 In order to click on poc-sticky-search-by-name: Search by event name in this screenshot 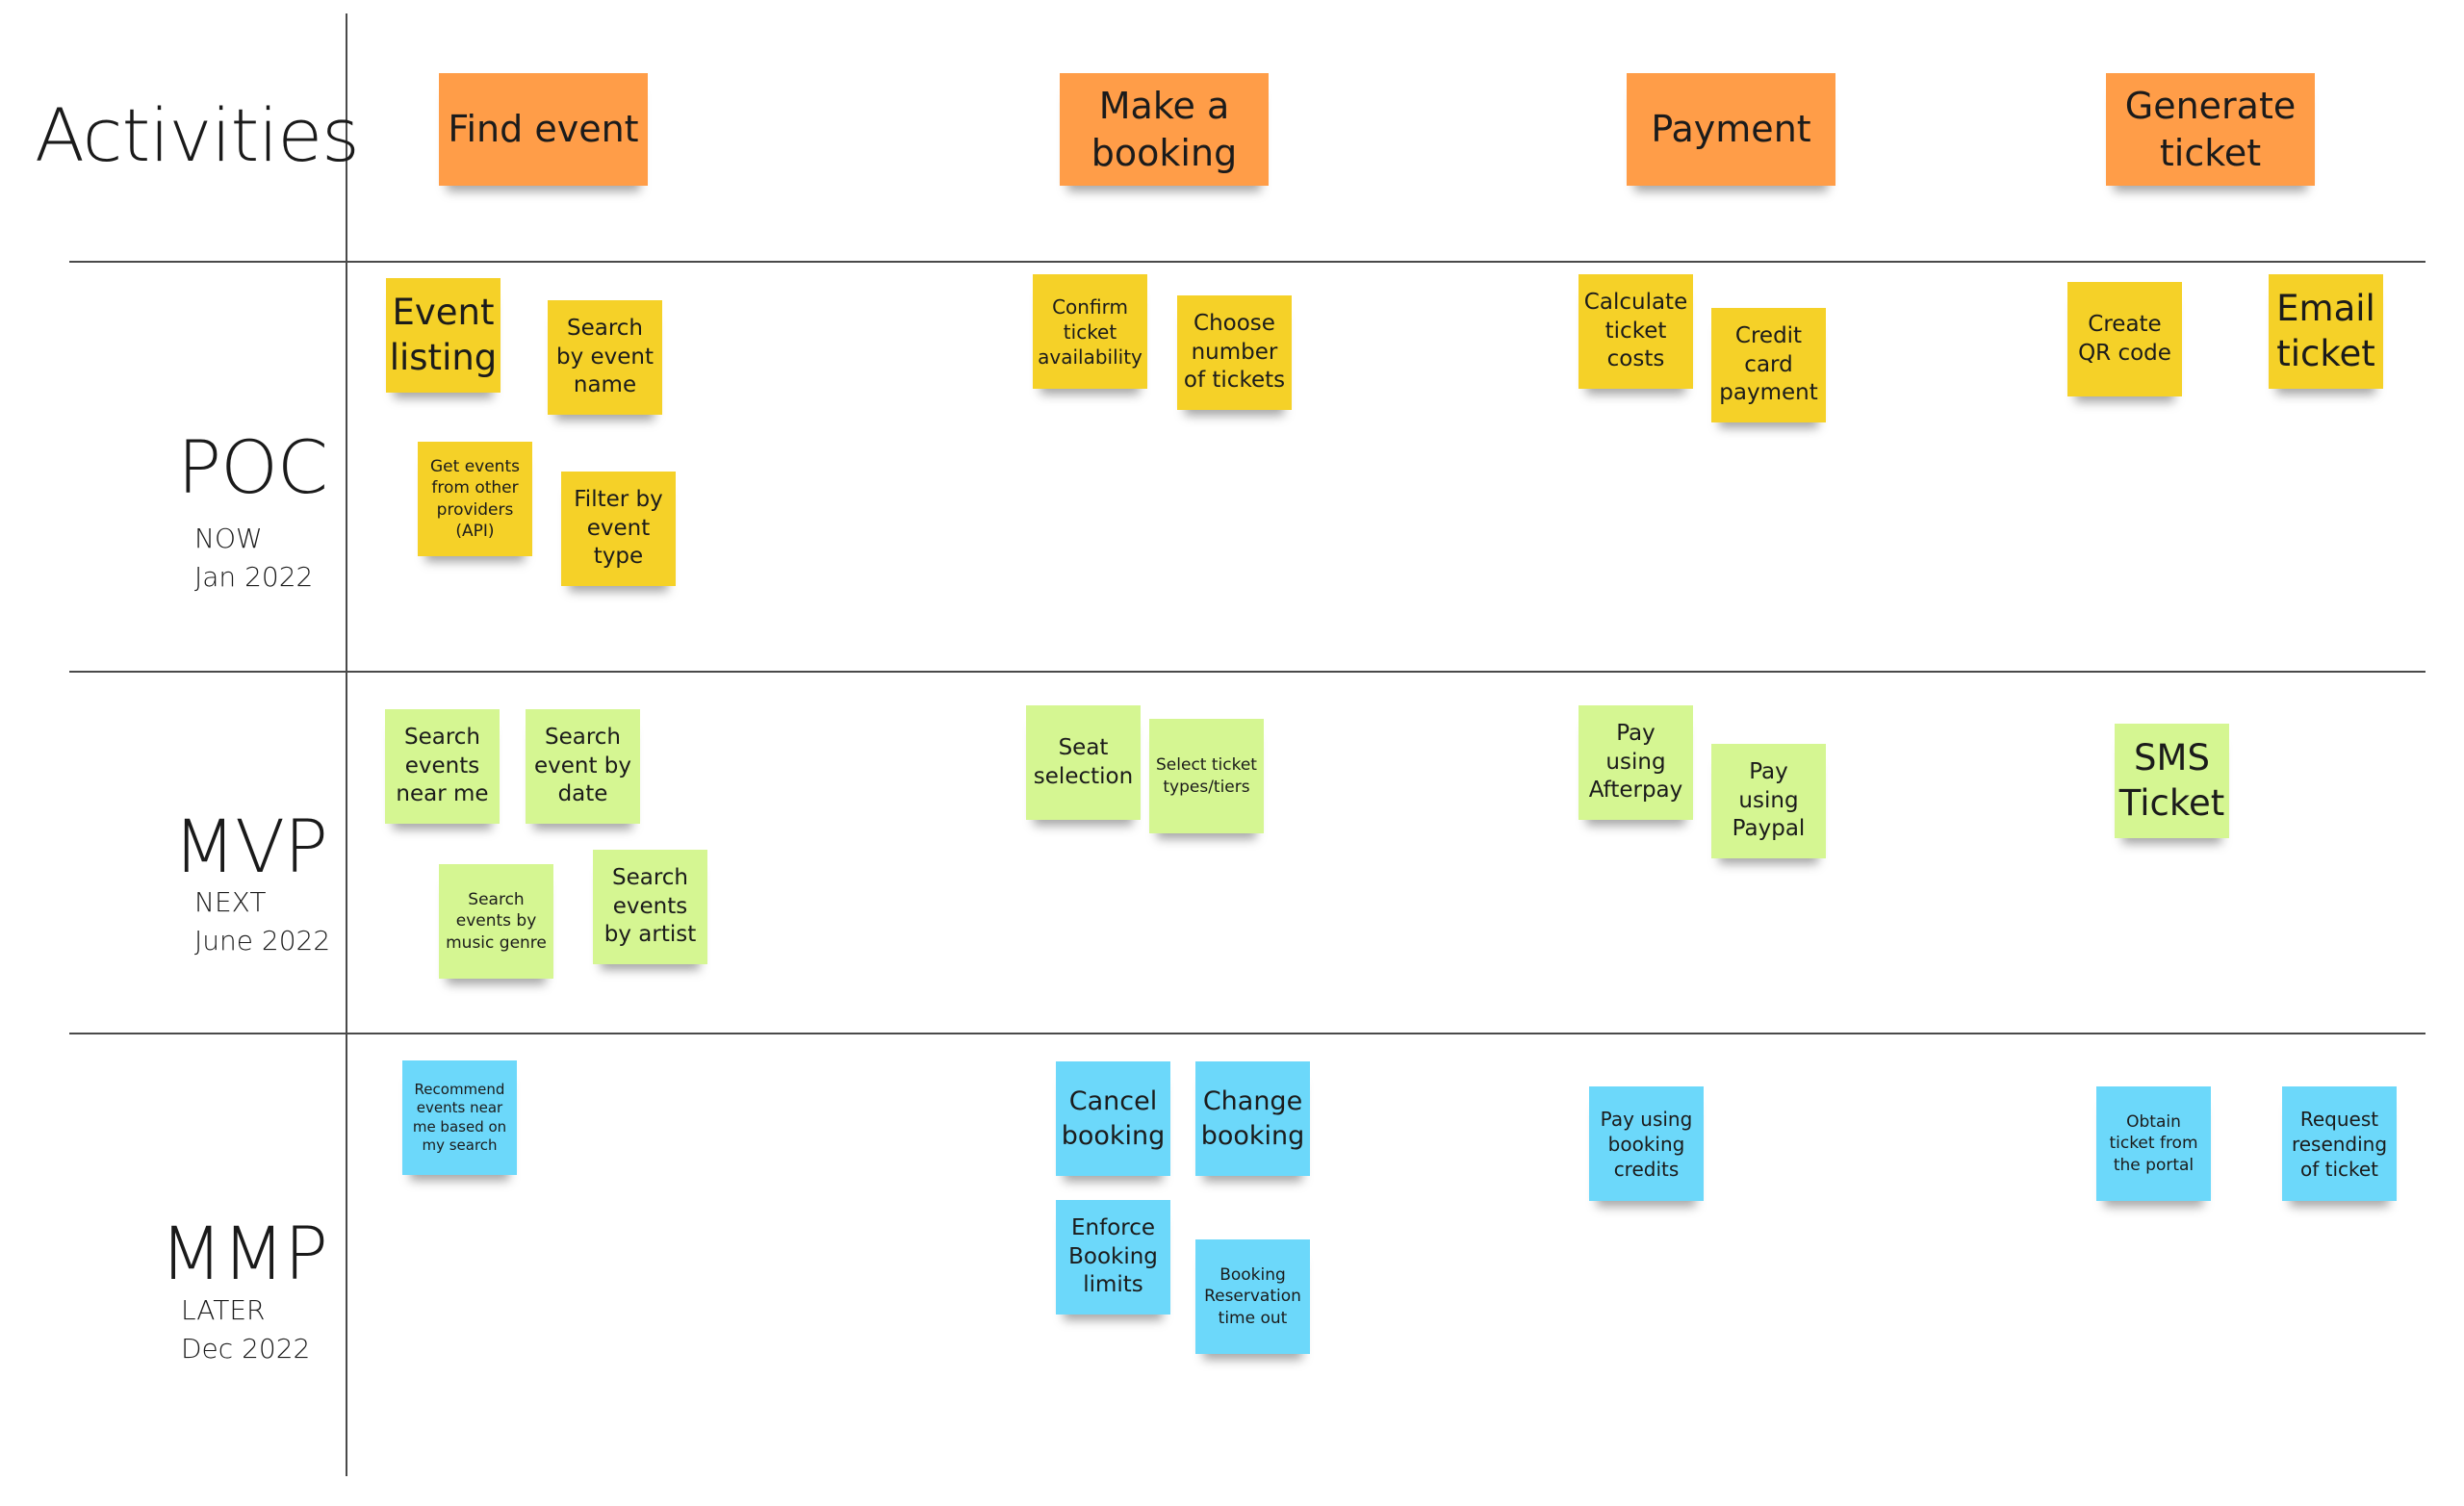, I will do `click(605, 357)`.